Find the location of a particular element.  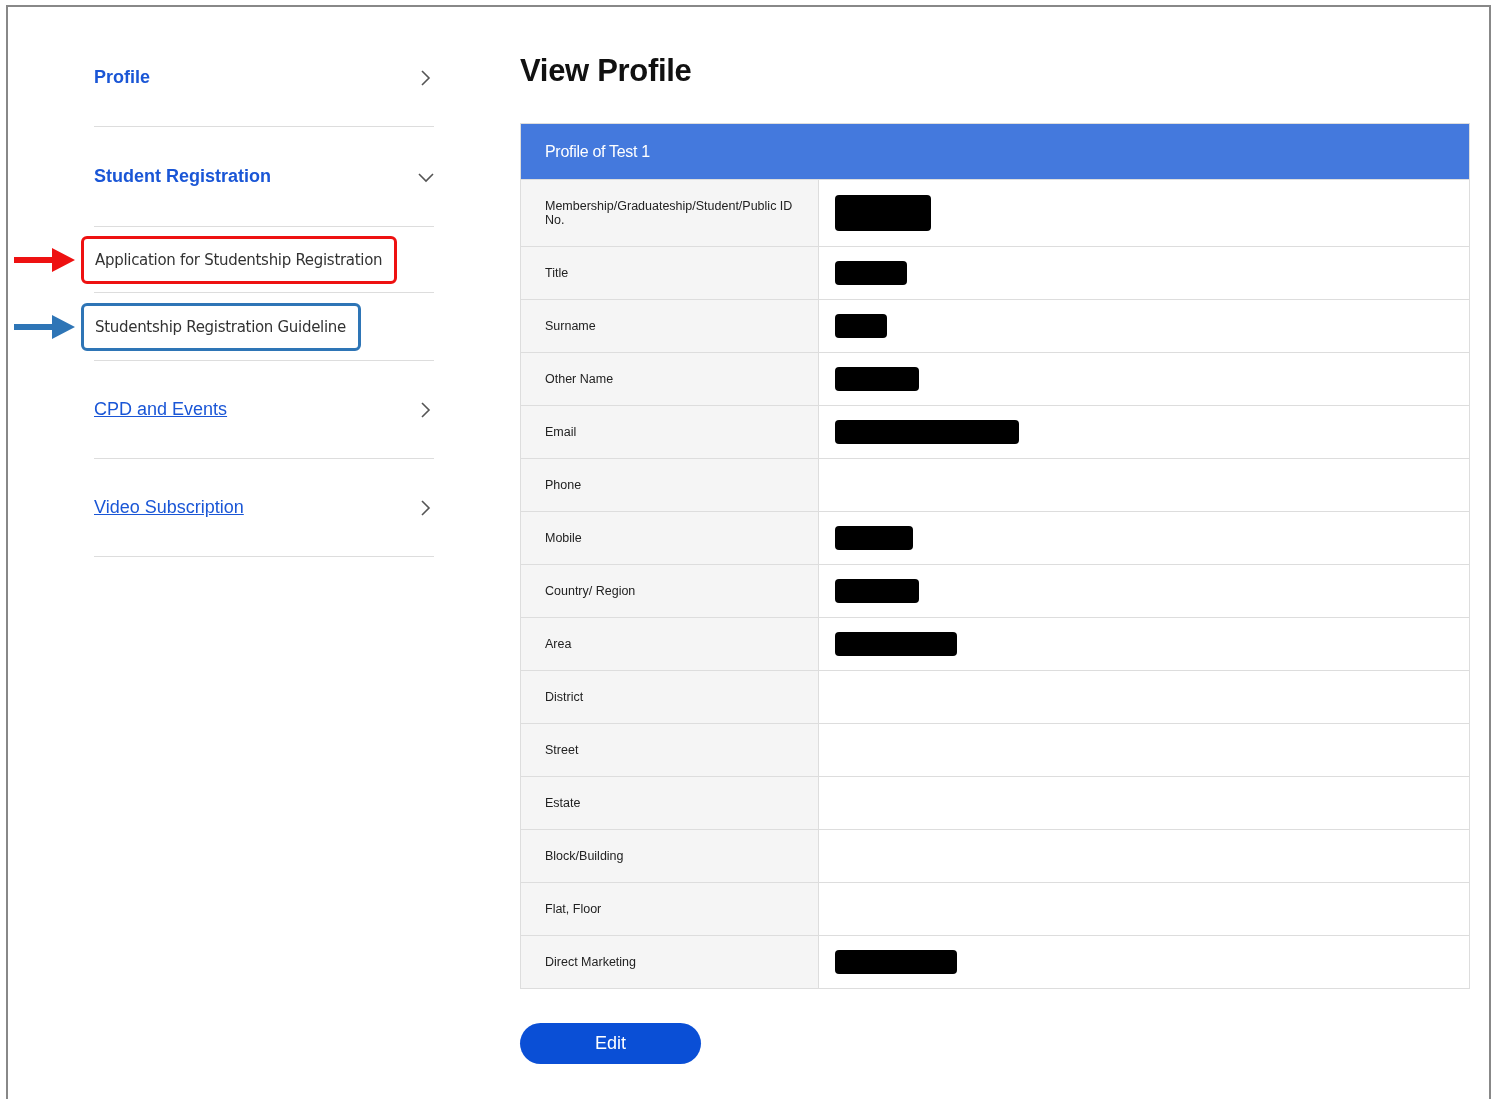

edit-button: Edit is located at coordinates (610, 1043).